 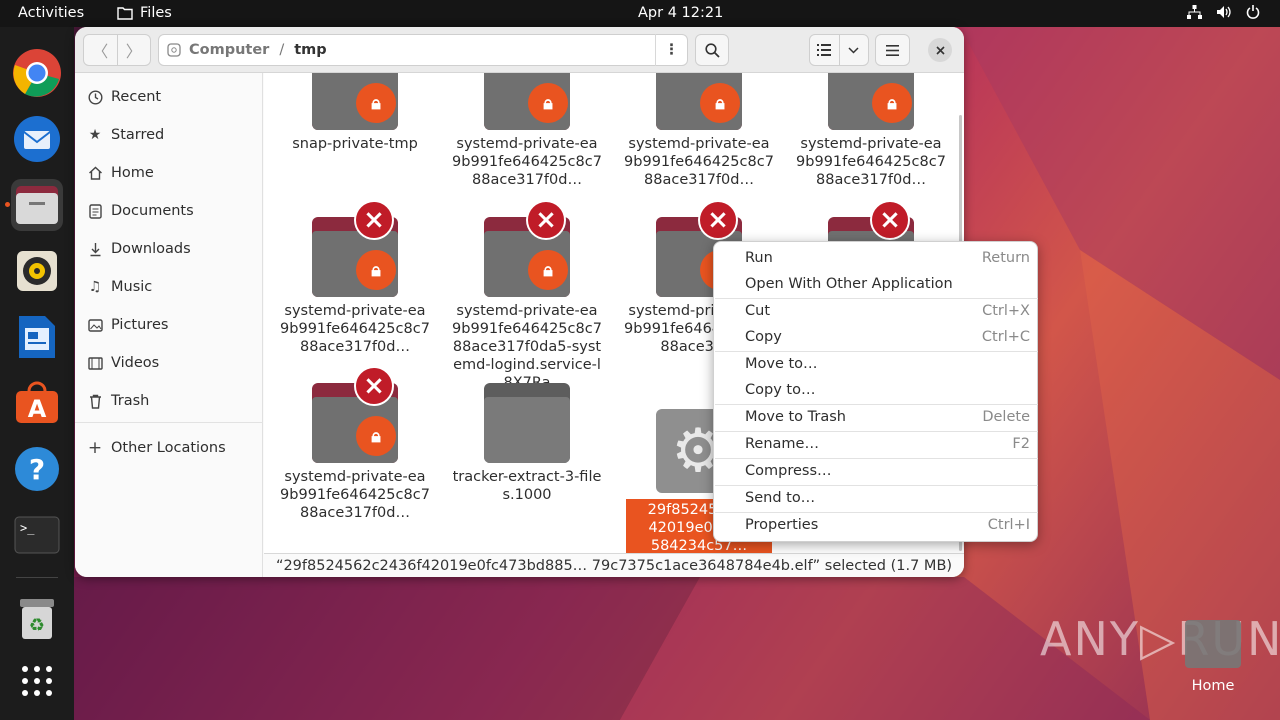 I want to click on help-icon: ?, so click(x=37, y=469).